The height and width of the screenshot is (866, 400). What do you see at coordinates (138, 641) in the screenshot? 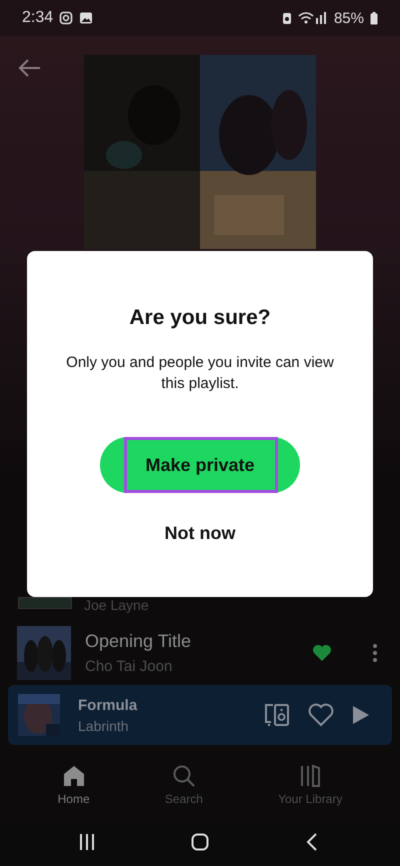
I see `track-title: Opening Title` at bounding box center [138, 641].